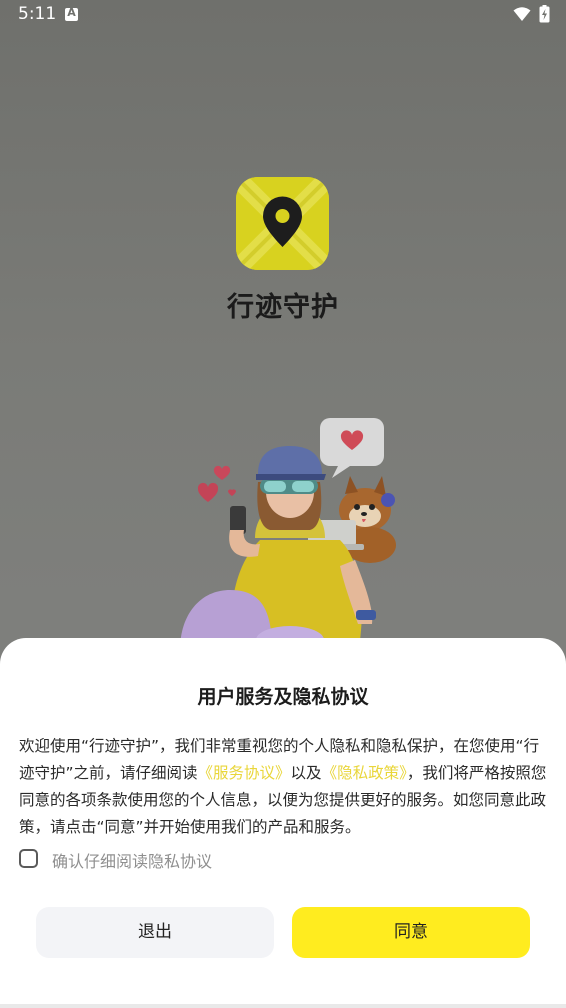 This screenshot has width=566, height=1008. I want to click on agree-button: 同意, so click(411, 932).